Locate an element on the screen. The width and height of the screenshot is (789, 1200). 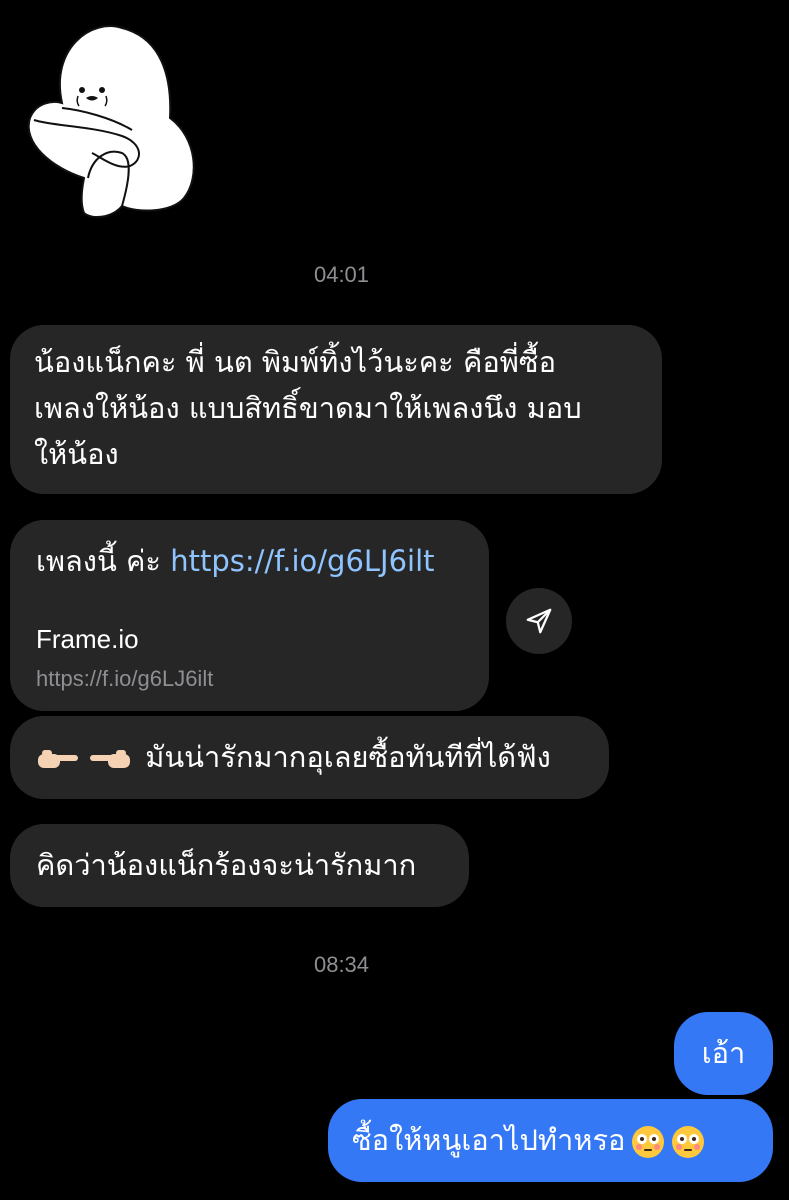
incoming-message: มันน่ารักมากอุเลยซื้อทันทีที่ได้ฟัง is located at coordinates (309, 757).